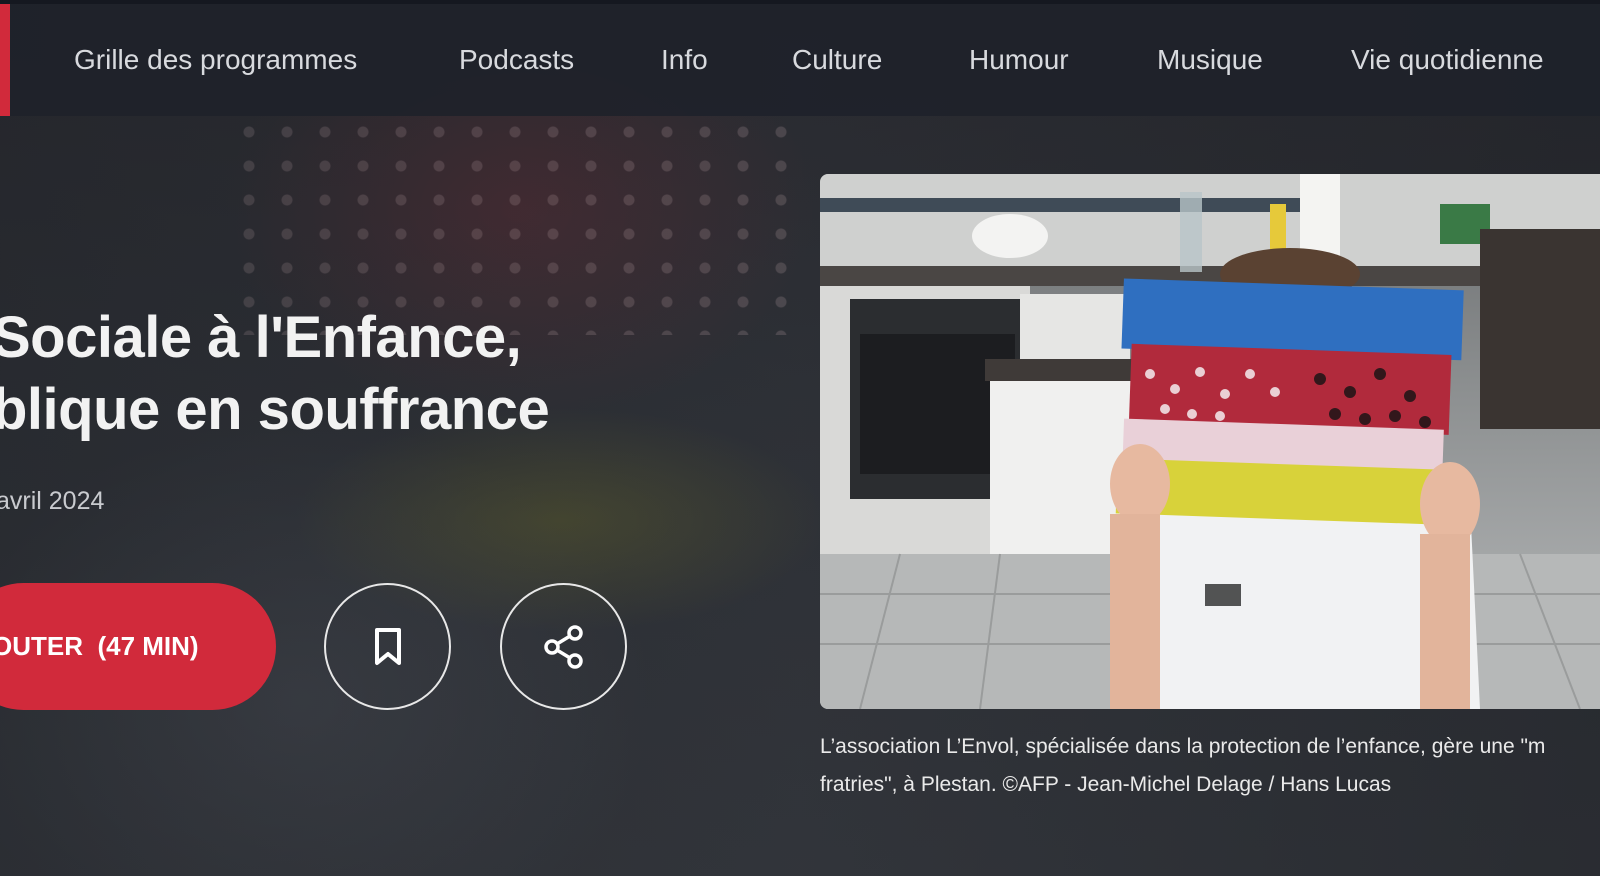 This screenshot has height=876, width=1600. I want to click on nav-item-musique: Musique, so click(1210, 60).